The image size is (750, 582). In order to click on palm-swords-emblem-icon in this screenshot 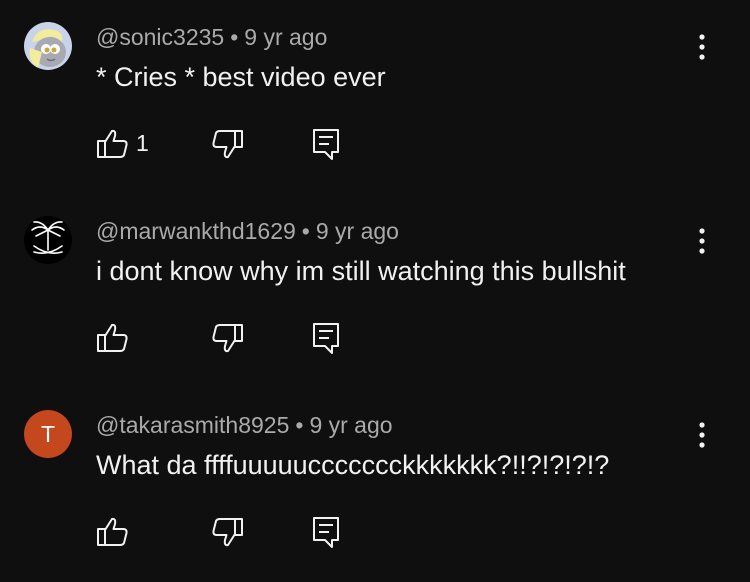, I will do `click(48, 240)`.